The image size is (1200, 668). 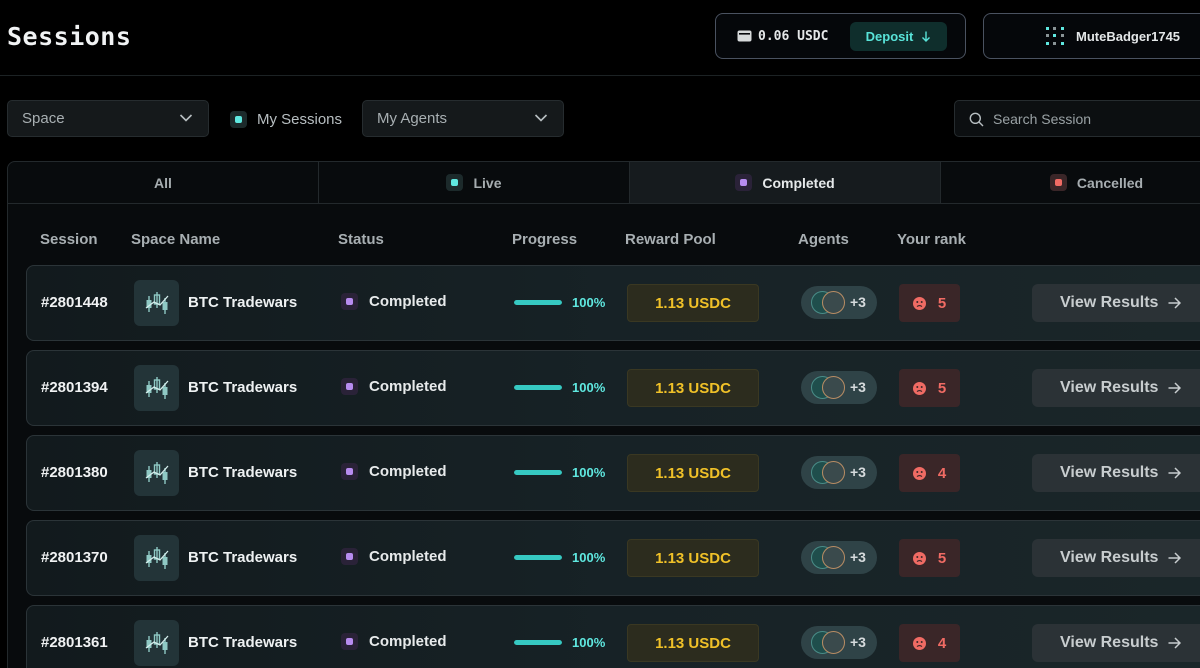 I want to click on search-session-input, so click(x=1096, y=119).